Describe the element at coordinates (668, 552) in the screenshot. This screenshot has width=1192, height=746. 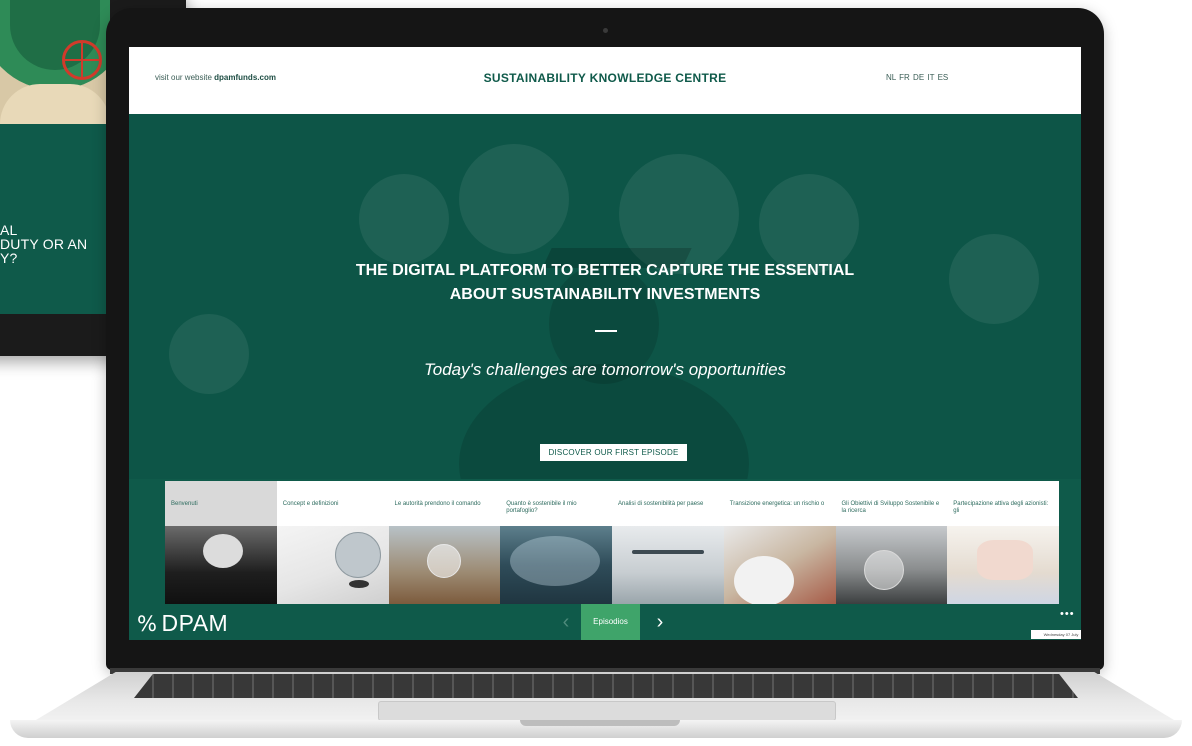
I see `turbine-blade-shape` at that location.